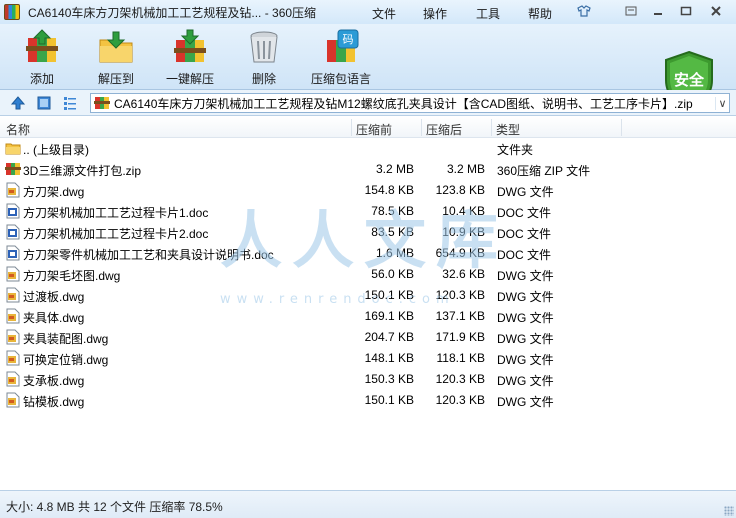  I want to click on minimize-icon, so click(658, 11).